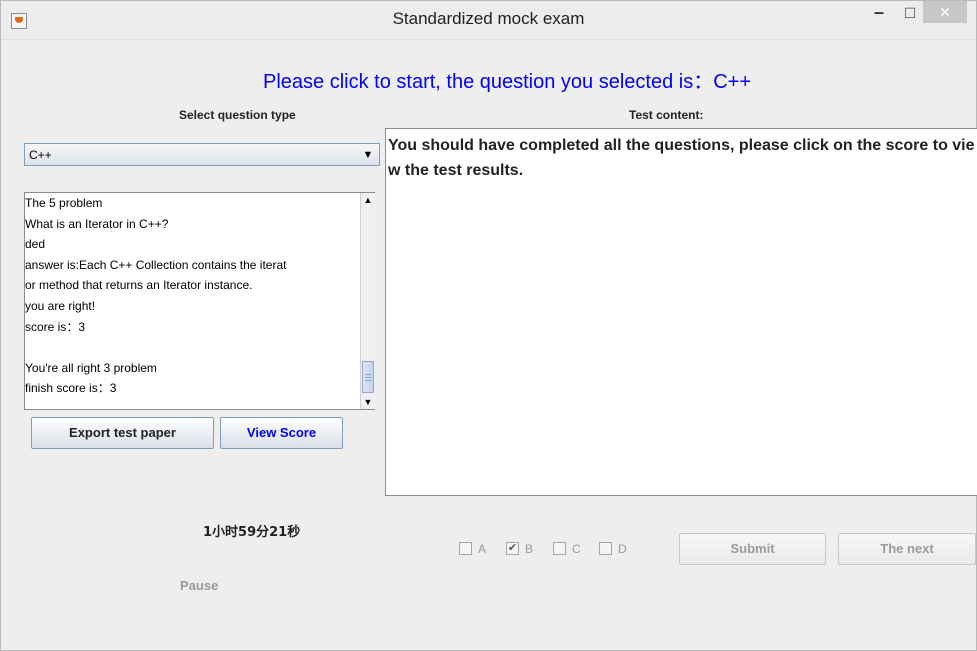 The height and width of the screenshot is (651, 977). Describe the element at coordinates (576, 549) in the screenshot. I see `option-label: C` at that location.